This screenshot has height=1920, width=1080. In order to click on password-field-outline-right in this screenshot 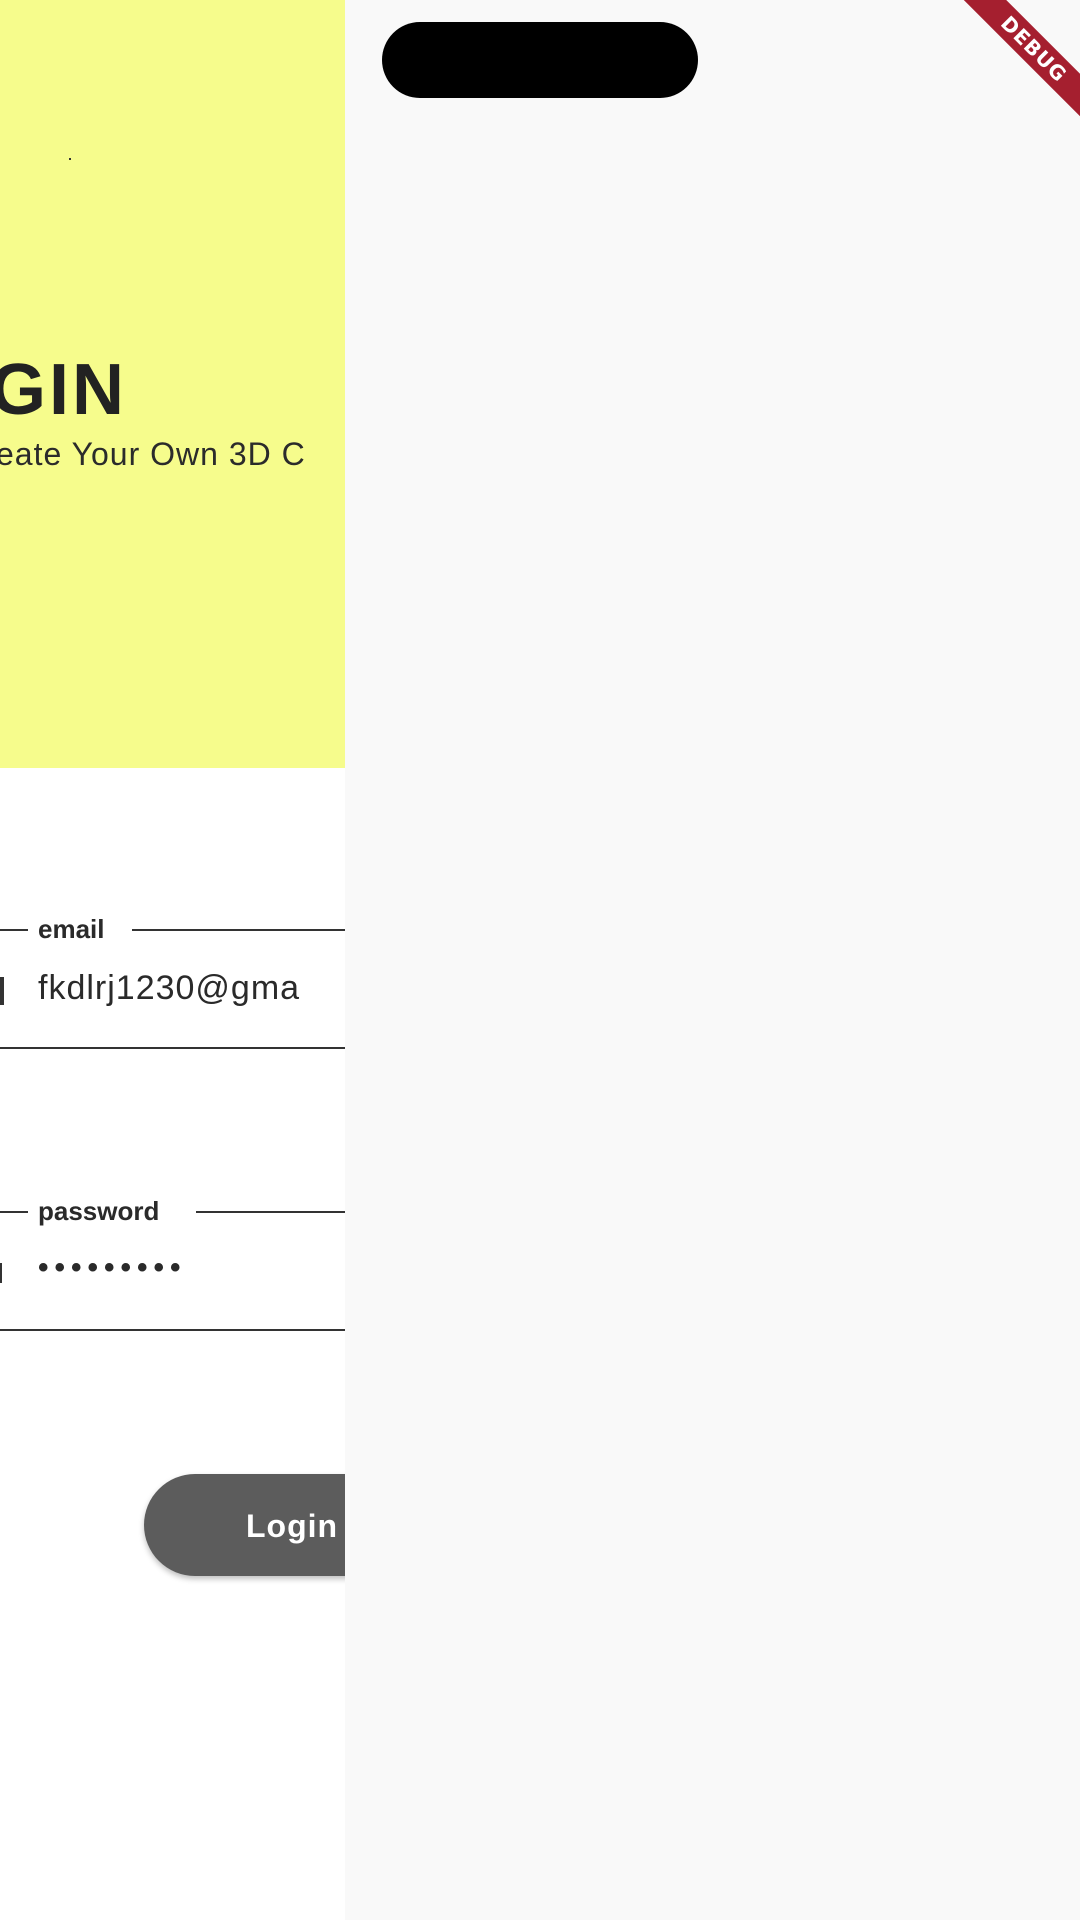, I will do `click(270, 1212)`.